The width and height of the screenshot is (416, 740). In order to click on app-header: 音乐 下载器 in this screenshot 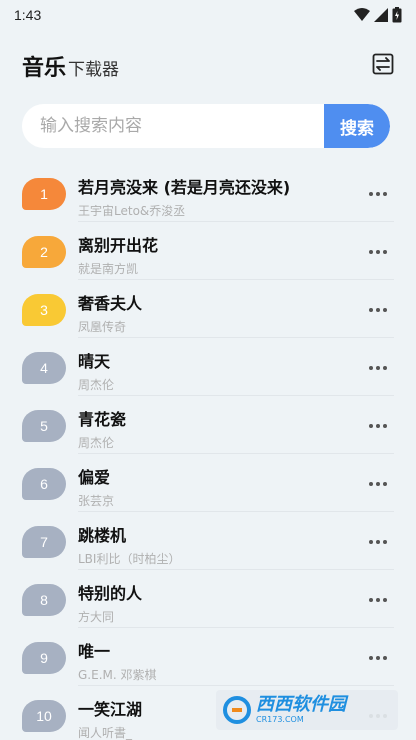, I will do `click(210, 67)`.